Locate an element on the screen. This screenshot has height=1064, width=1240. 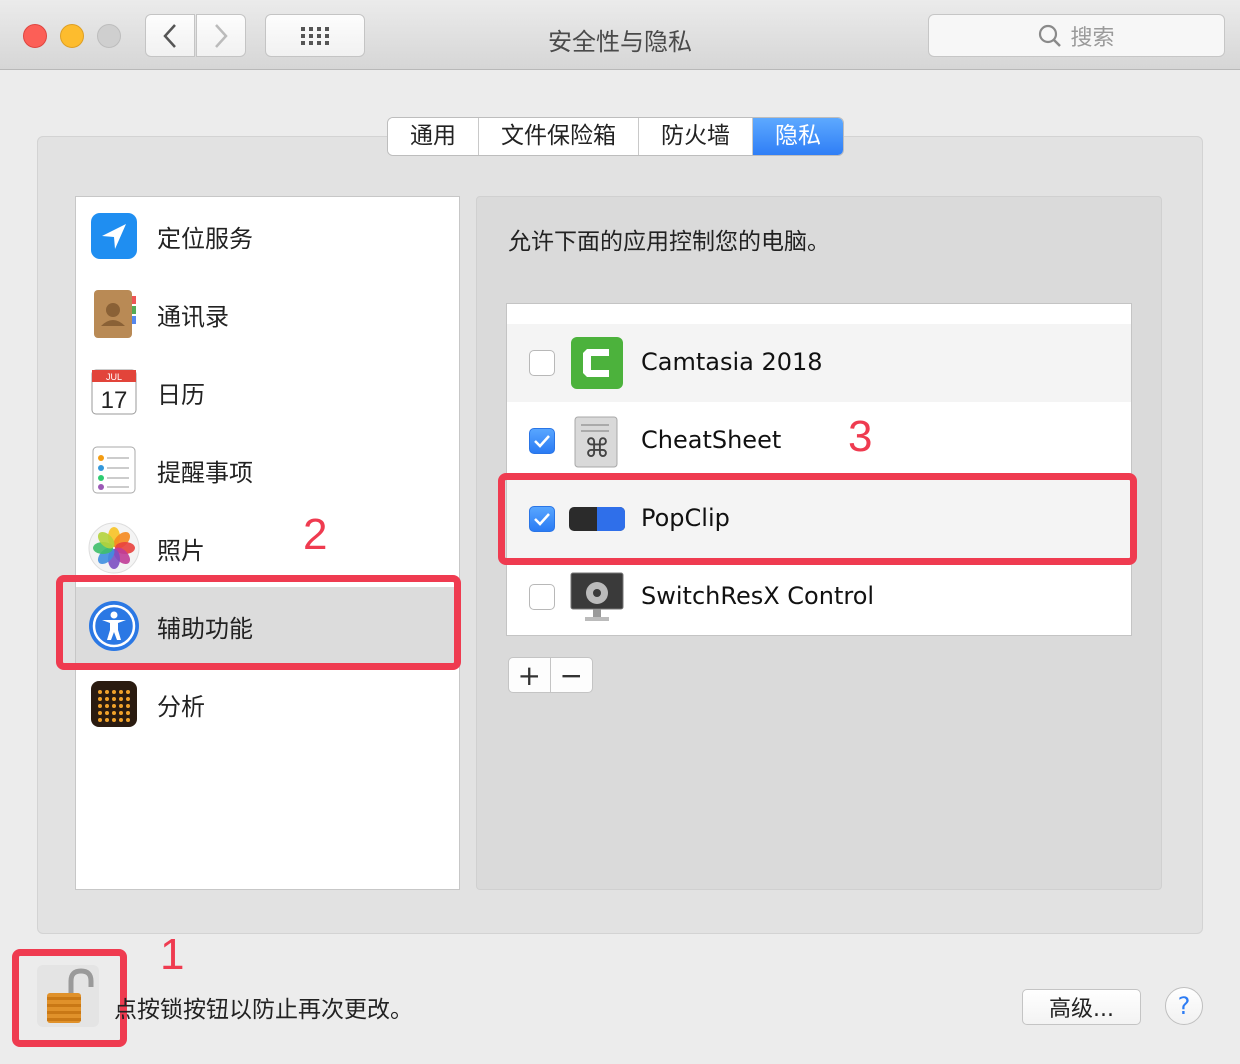
sidebar-item-label: 提醒事项 is located at coordinates (205, 472).